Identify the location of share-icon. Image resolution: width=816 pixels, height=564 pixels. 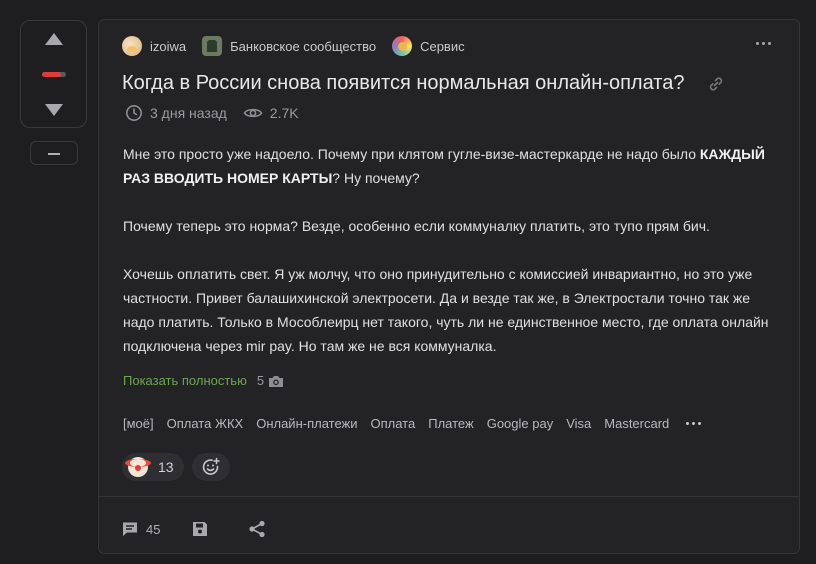
(257, 529).